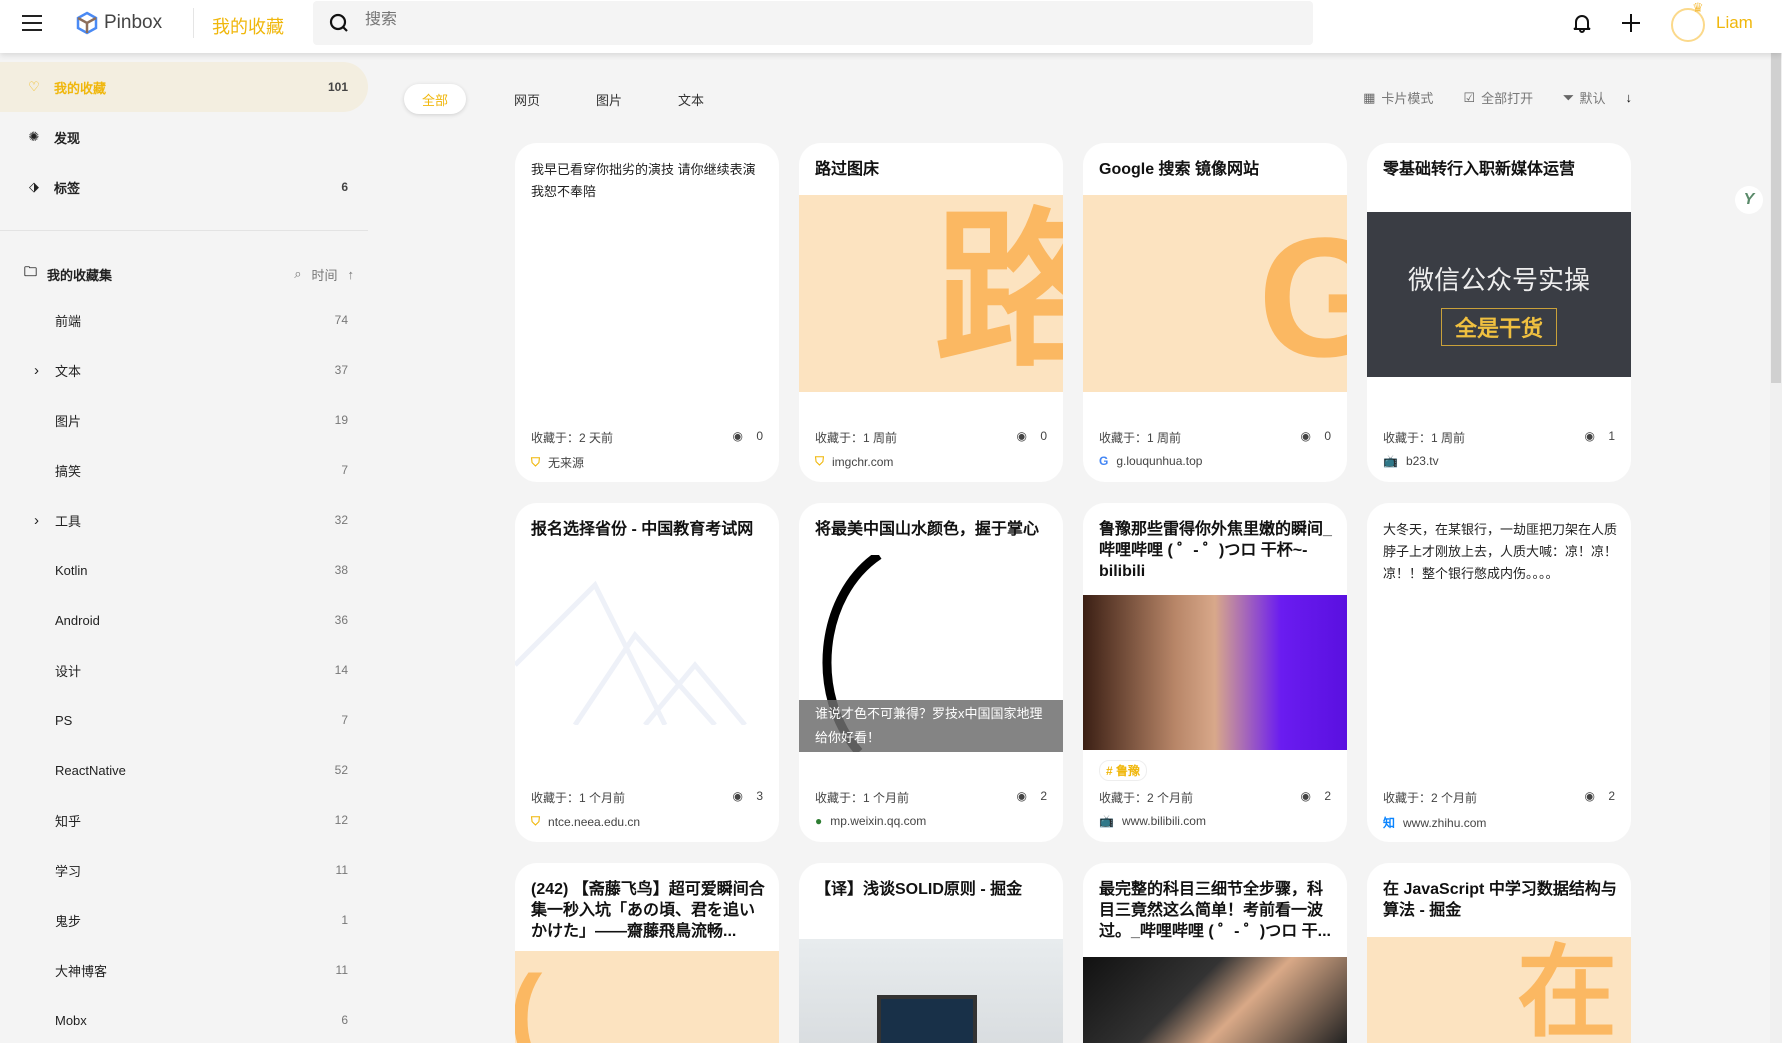  Describe the element at coordinates (1776, 218) in the screenshot. I see `scrollbar-thumb` at that location.